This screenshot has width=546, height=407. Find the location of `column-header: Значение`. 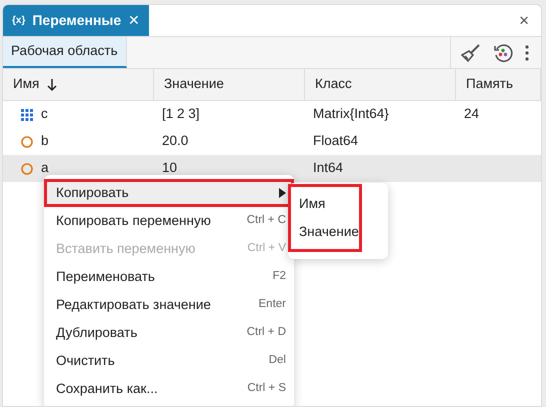

column-header: Значение is located at coordinates (229, 84).